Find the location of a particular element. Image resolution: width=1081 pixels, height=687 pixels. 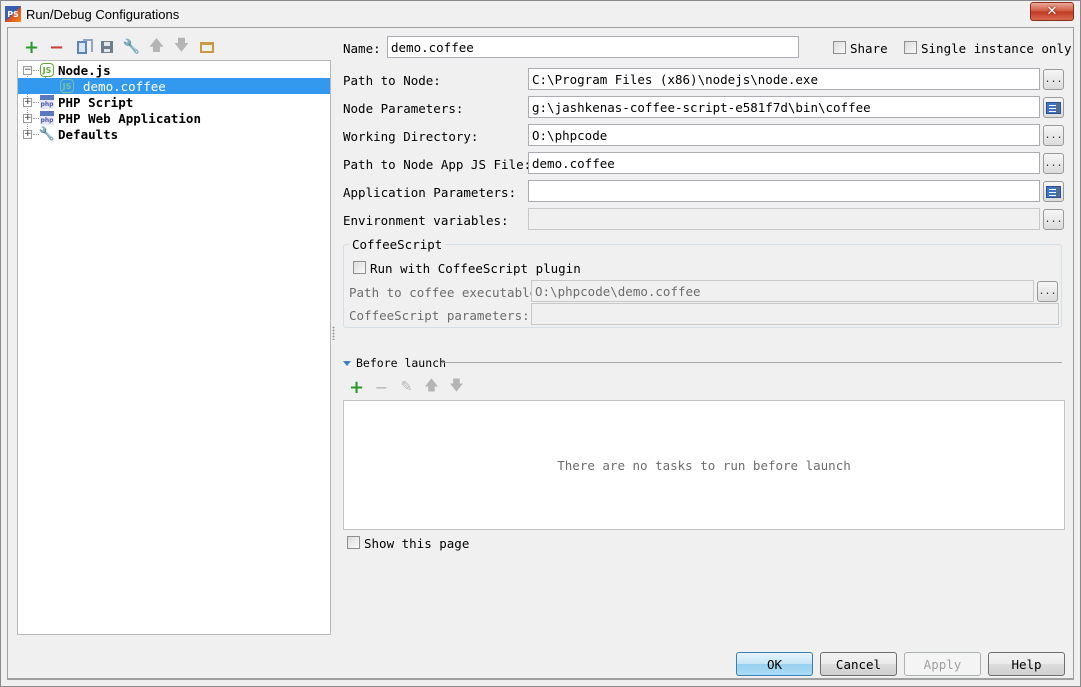

apply-label: Apply is located at coordinates (942, 664).